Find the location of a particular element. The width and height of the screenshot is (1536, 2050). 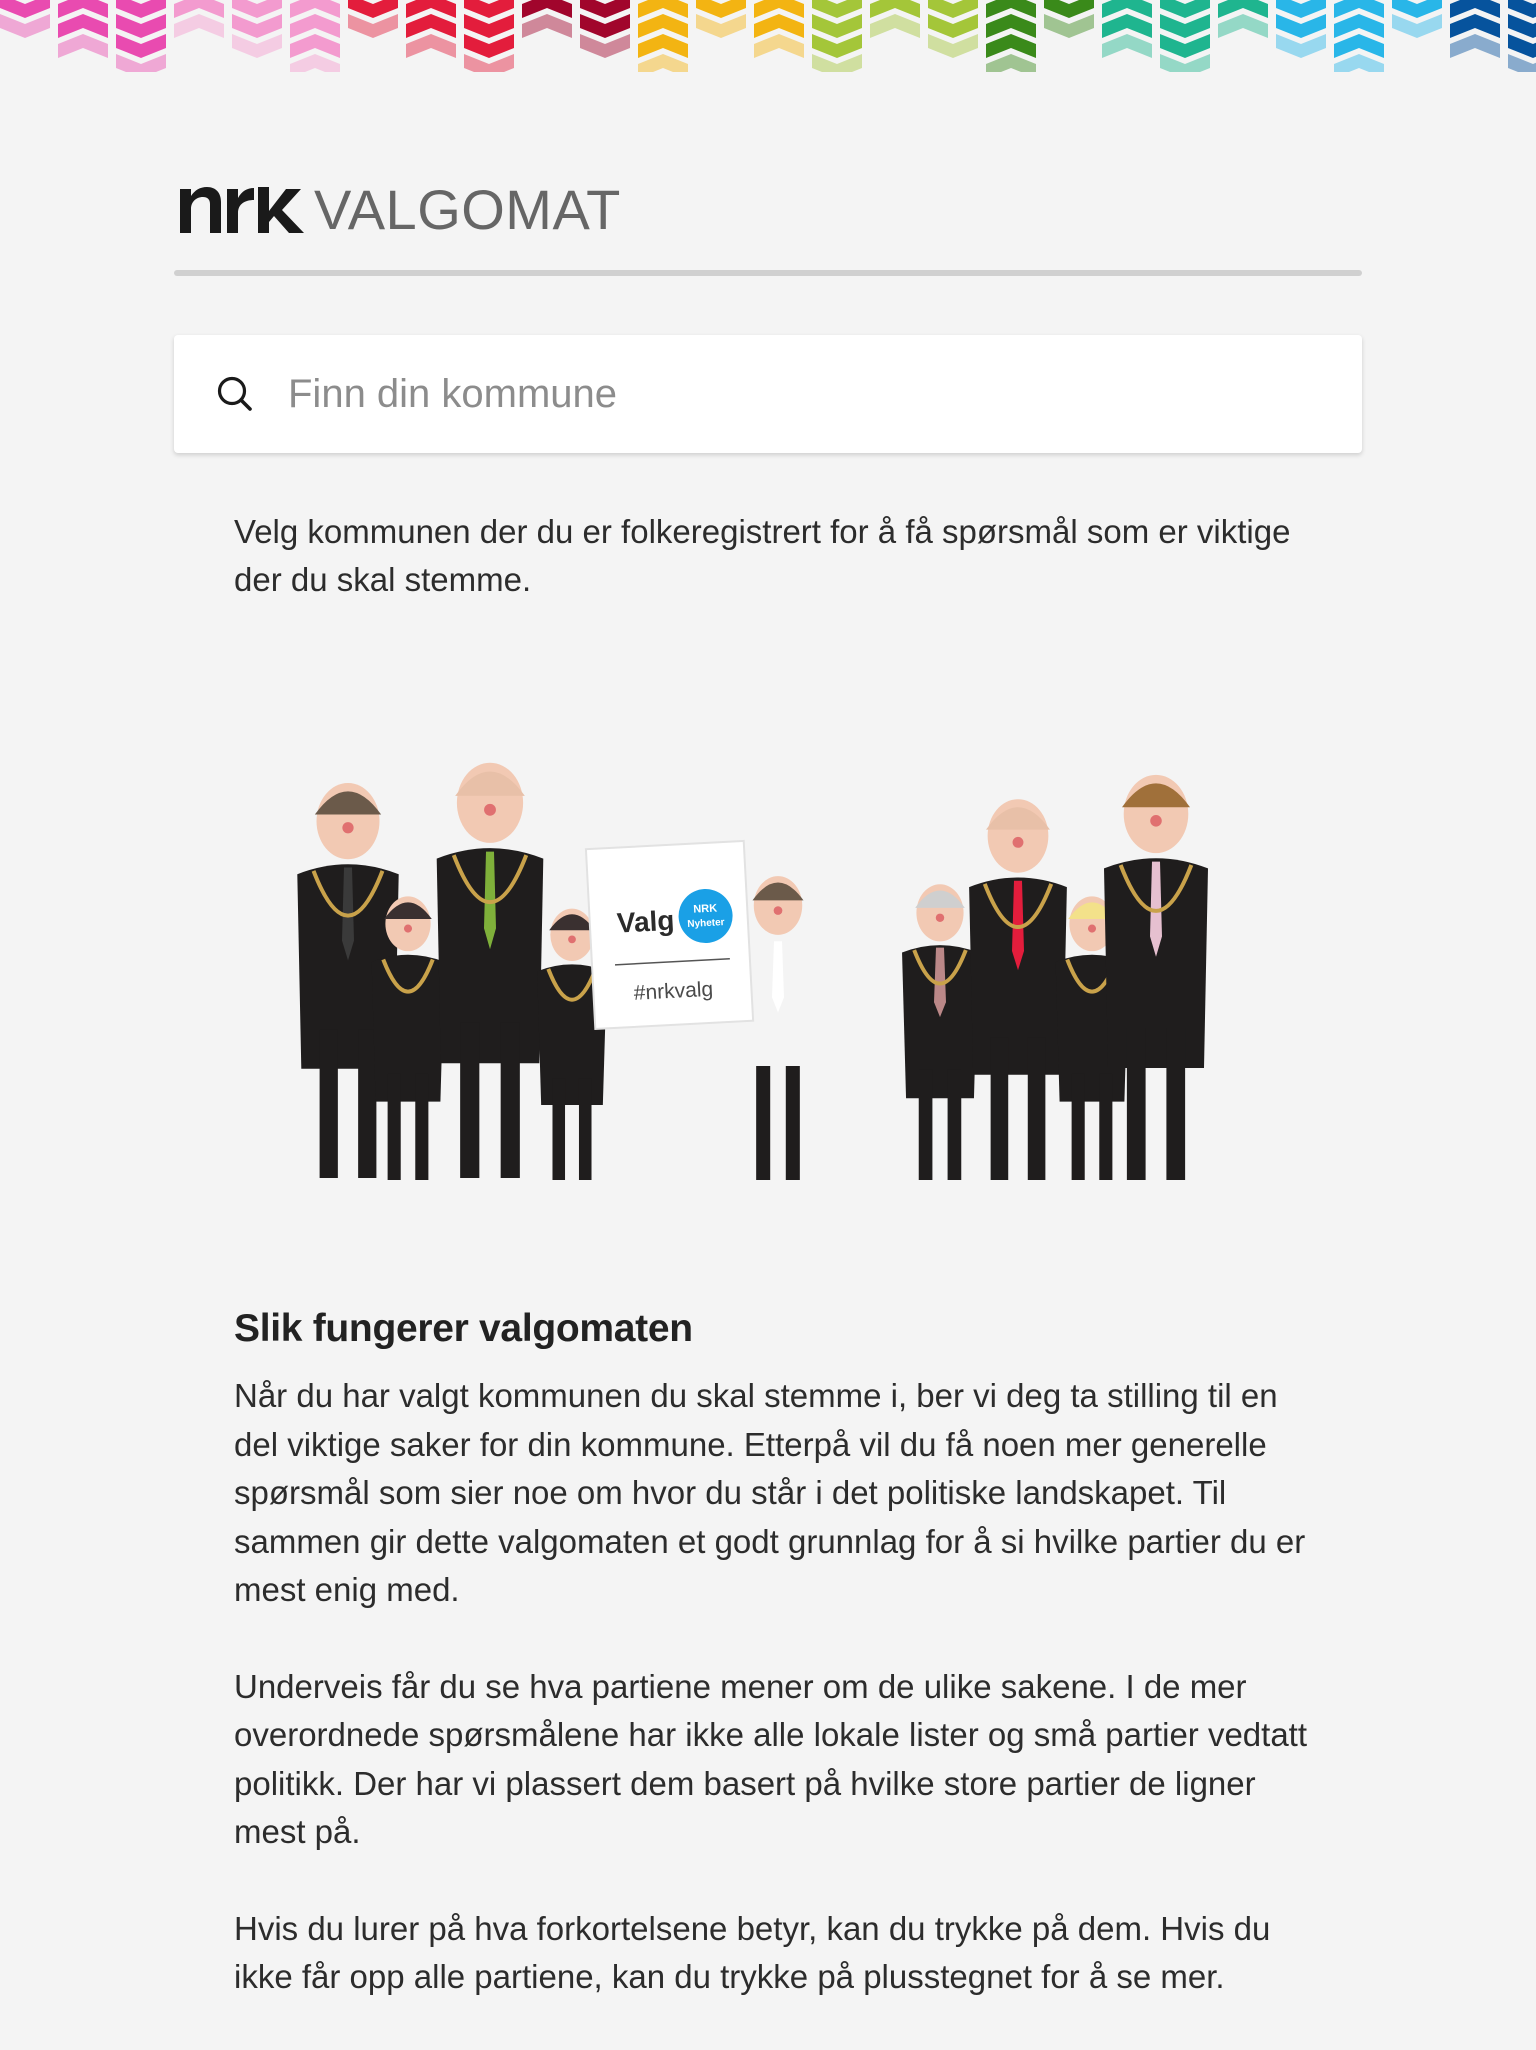

municipality-search is located at coordinates (768, 394).